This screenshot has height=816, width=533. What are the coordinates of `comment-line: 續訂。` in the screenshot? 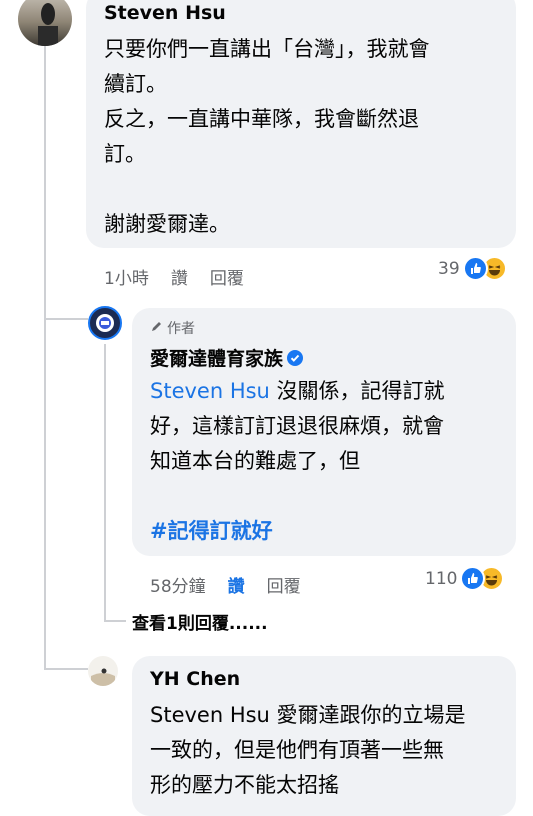 It's located at (135, 84).